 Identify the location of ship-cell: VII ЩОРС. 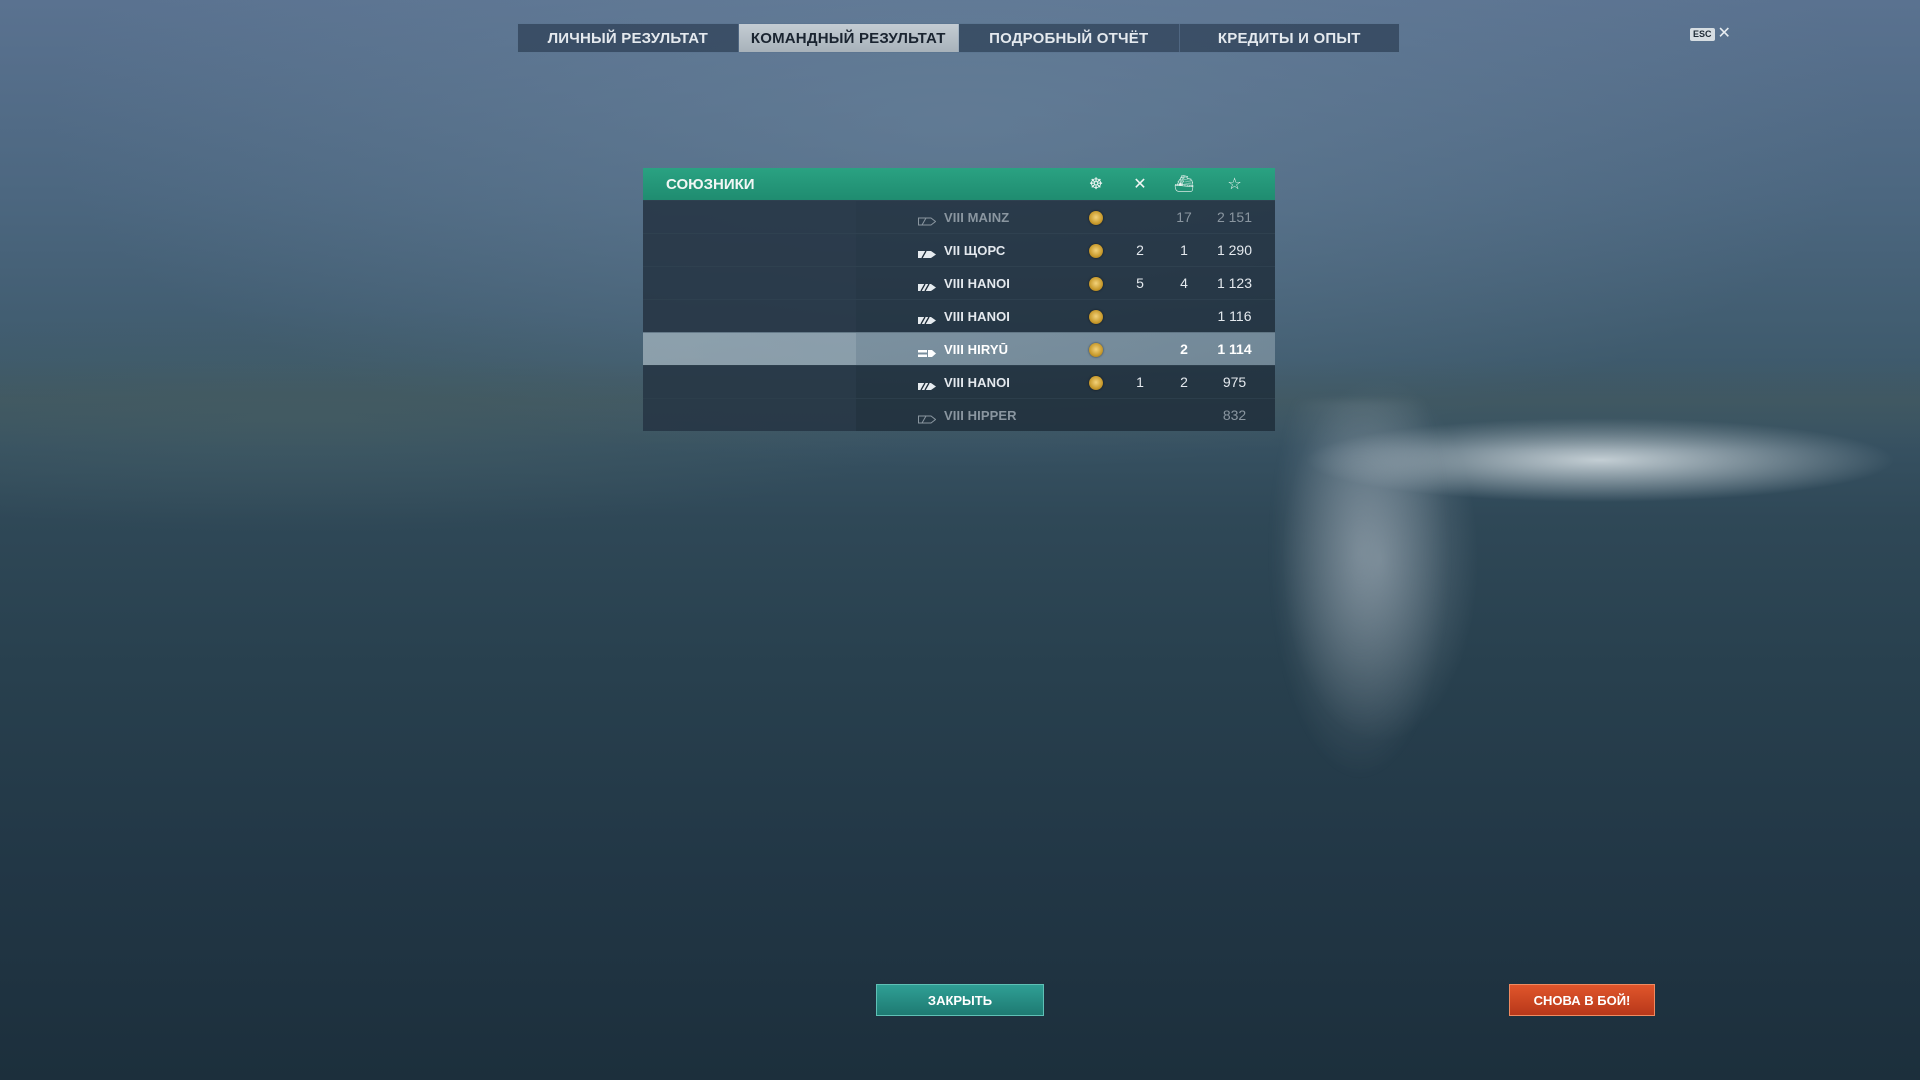
(996, 250).